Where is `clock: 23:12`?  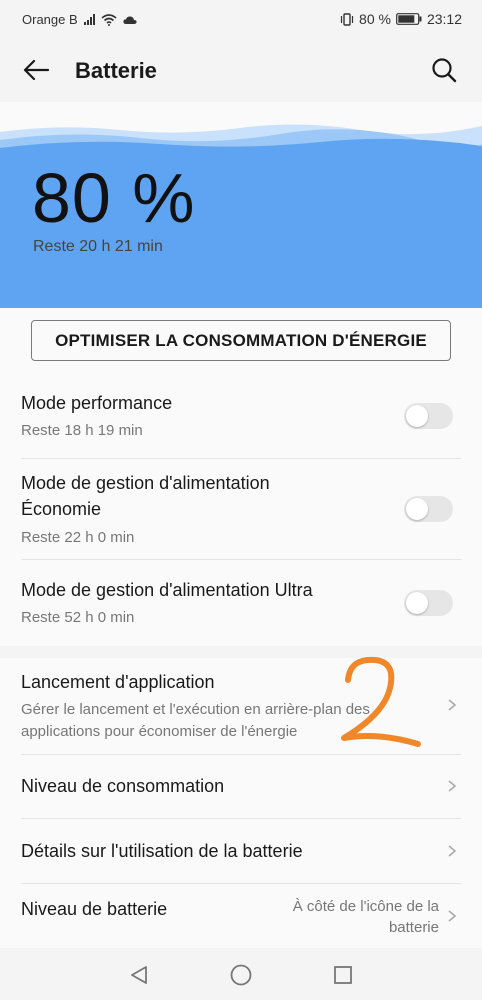 clock: 23:12 is located at coordinates (444, 19).